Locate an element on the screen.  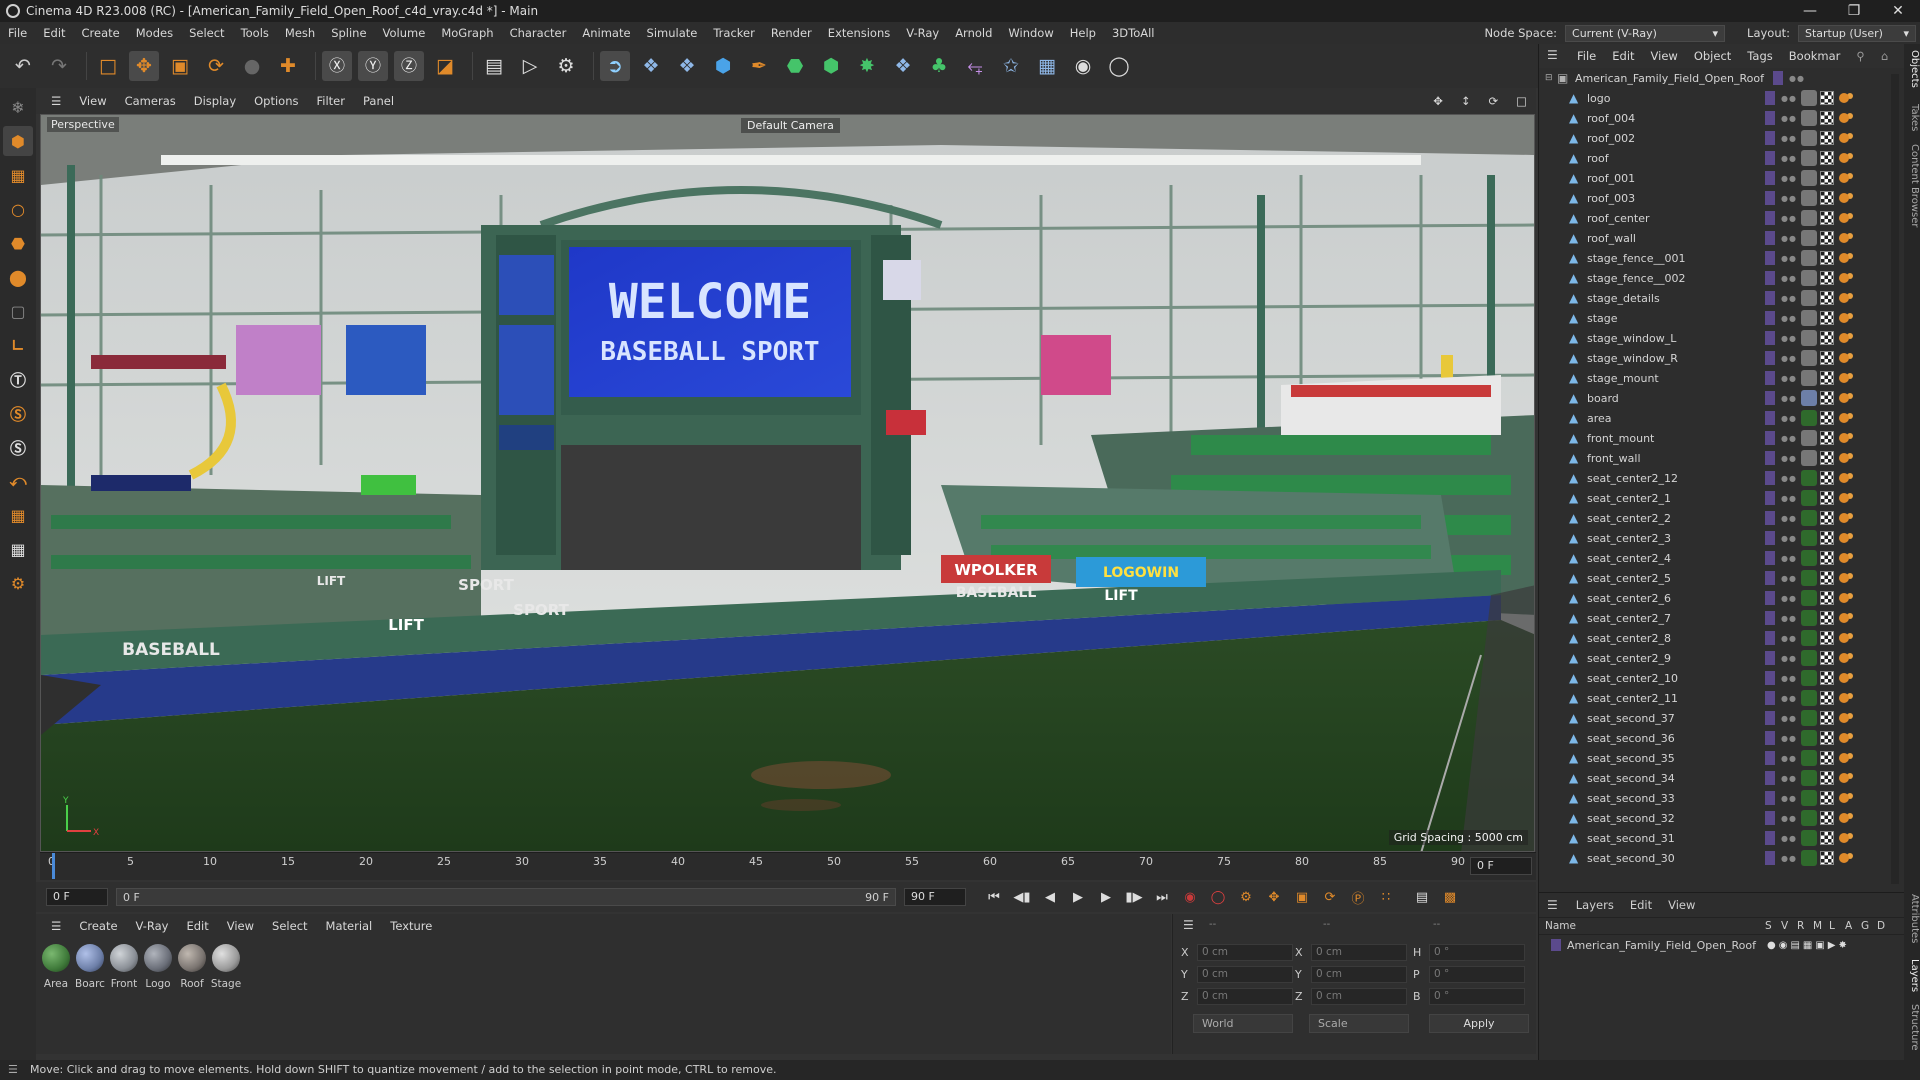
viewport-camera-name: Default Camera is located at coordinates (790, 125).